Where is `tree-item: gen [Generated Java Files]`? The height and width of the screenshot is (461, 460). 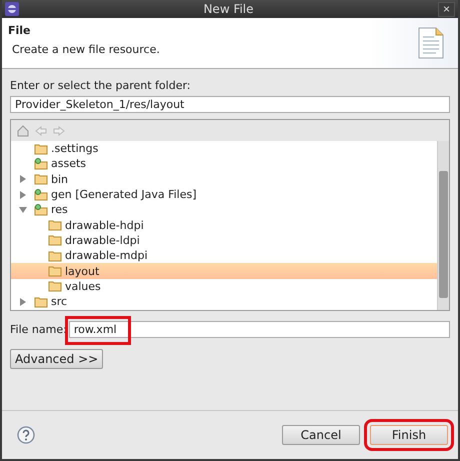
tree-item: gen [Generated Java Files] is located at coordinates (224, 194).